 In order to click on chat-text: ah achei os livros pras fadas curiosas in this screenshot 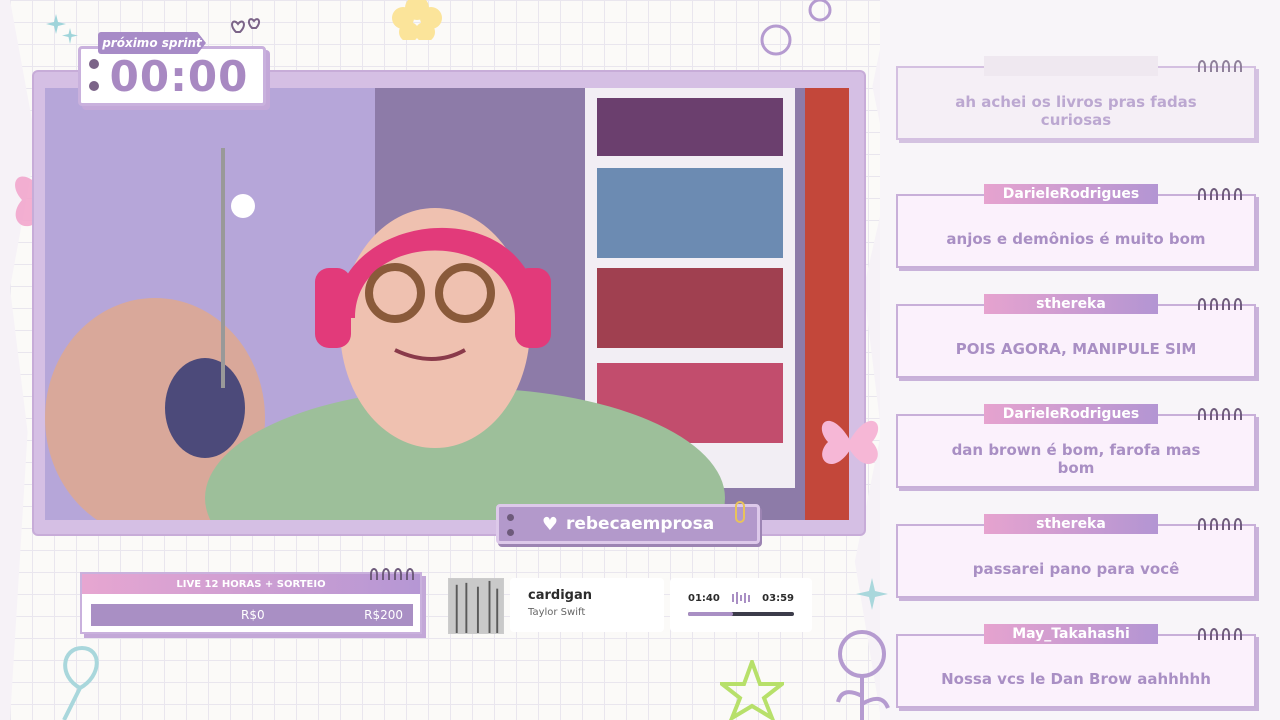, I will do `click(1076, 111)`.